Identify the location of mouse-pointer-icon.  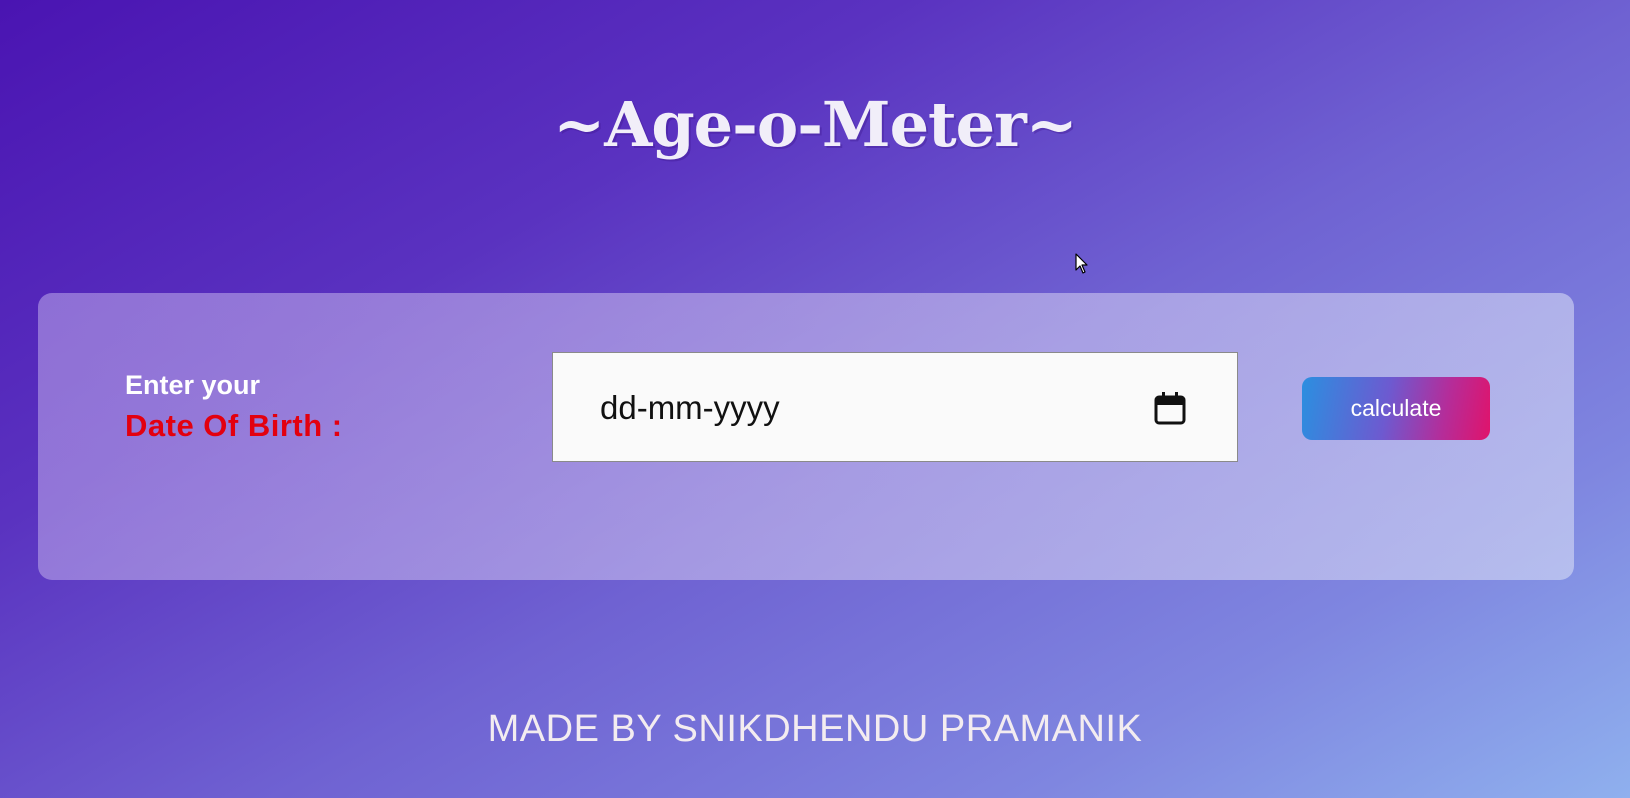
(1081, 263).